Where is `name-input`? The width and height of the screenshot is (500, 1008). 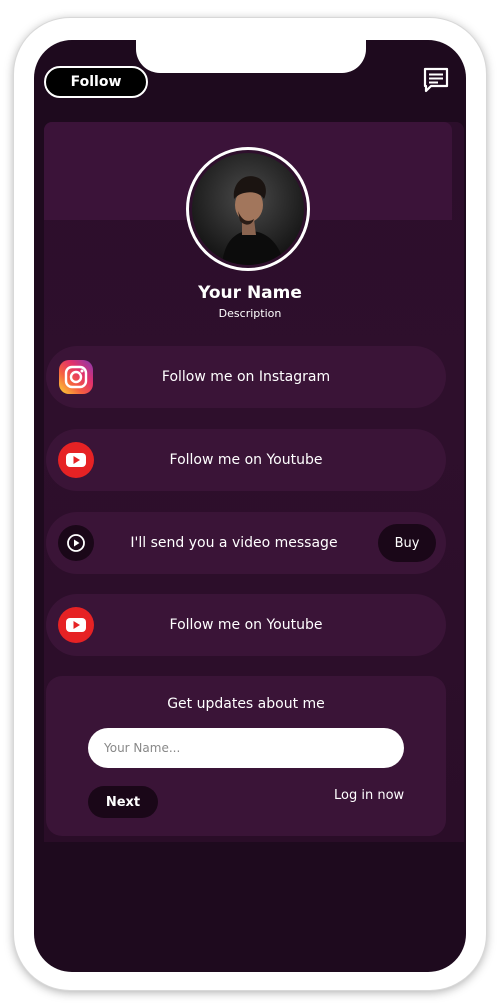 name-input is located at coordinates (246, 748).